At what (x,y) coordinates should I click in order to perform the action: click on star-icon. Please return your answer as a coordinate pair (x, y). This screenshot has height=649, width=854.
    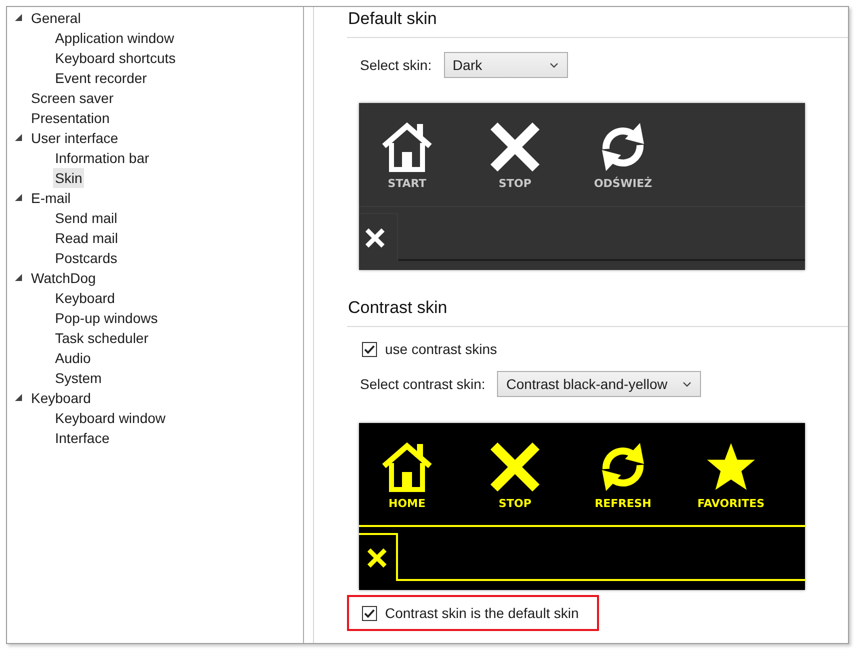
    Looking at the image, I should click on (731, 467).